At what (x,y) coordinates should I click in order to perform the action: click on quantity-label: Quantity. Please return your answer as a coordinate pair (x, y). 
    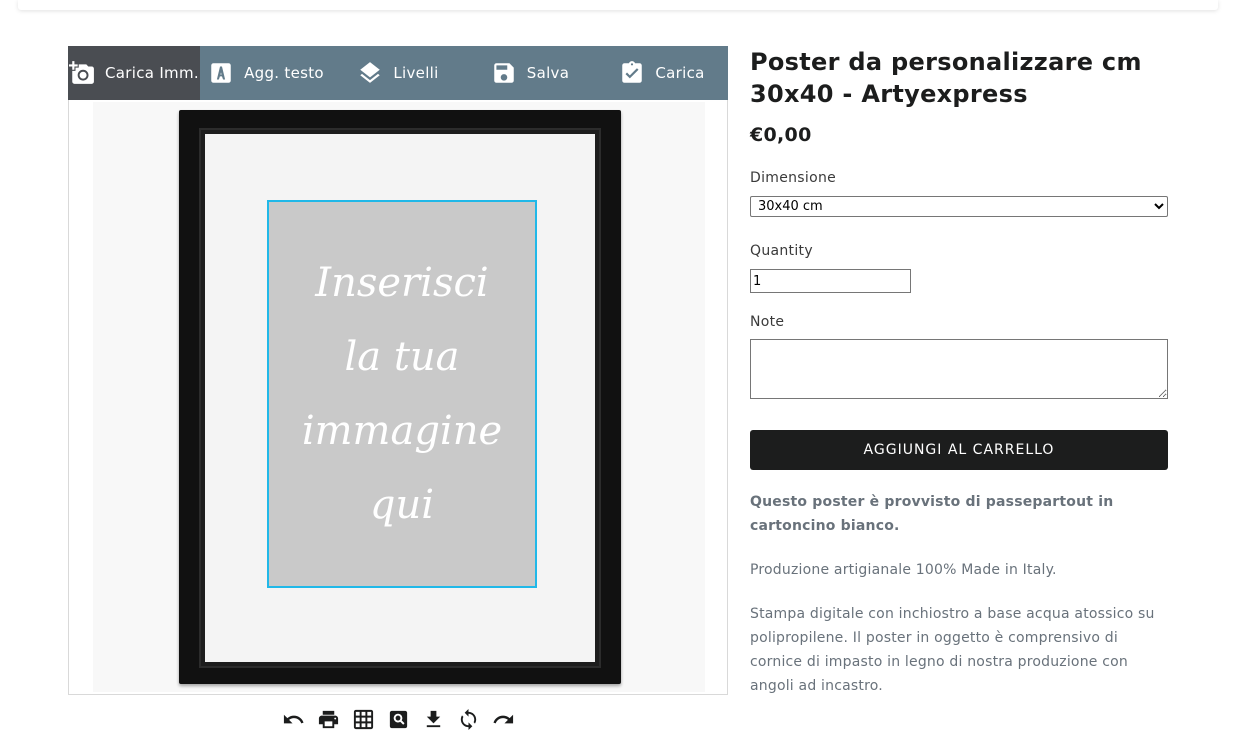
    Looking at the image, I should click on (781, 251).